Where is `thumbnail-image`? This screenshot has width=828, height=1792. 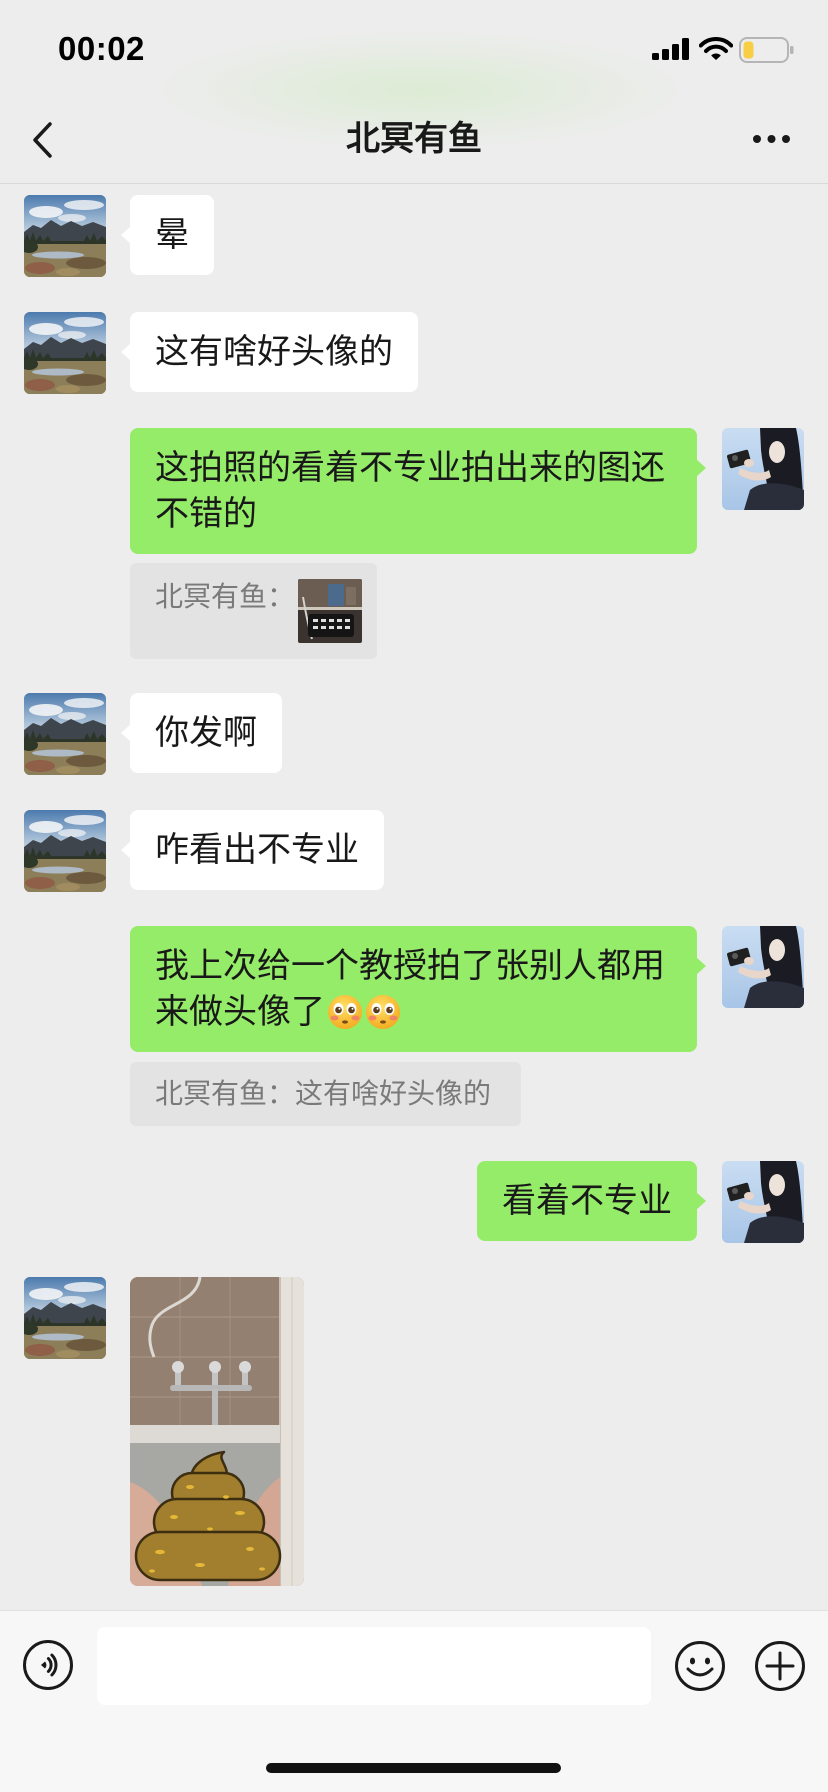
thumbnail-image is located at coordinates (330, 611).